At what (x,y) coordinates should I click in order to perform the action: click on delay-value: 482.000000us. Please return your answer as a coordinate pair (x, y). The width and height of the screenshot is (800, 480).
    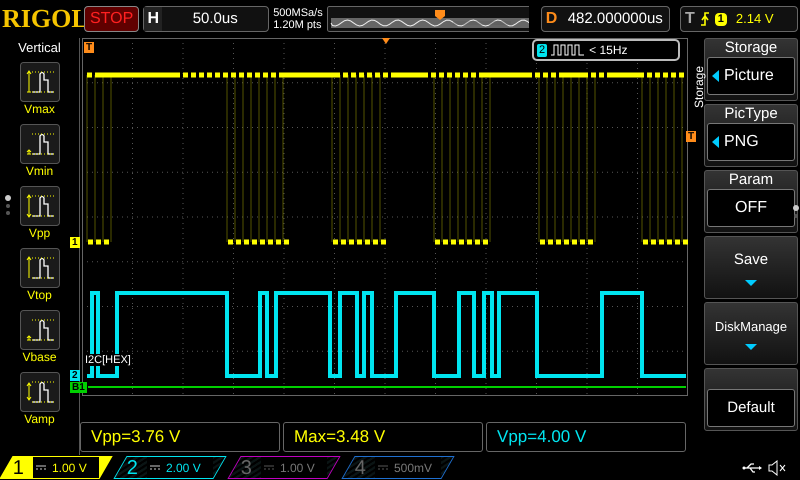
    Looking at the image, I should click on (615, 18).